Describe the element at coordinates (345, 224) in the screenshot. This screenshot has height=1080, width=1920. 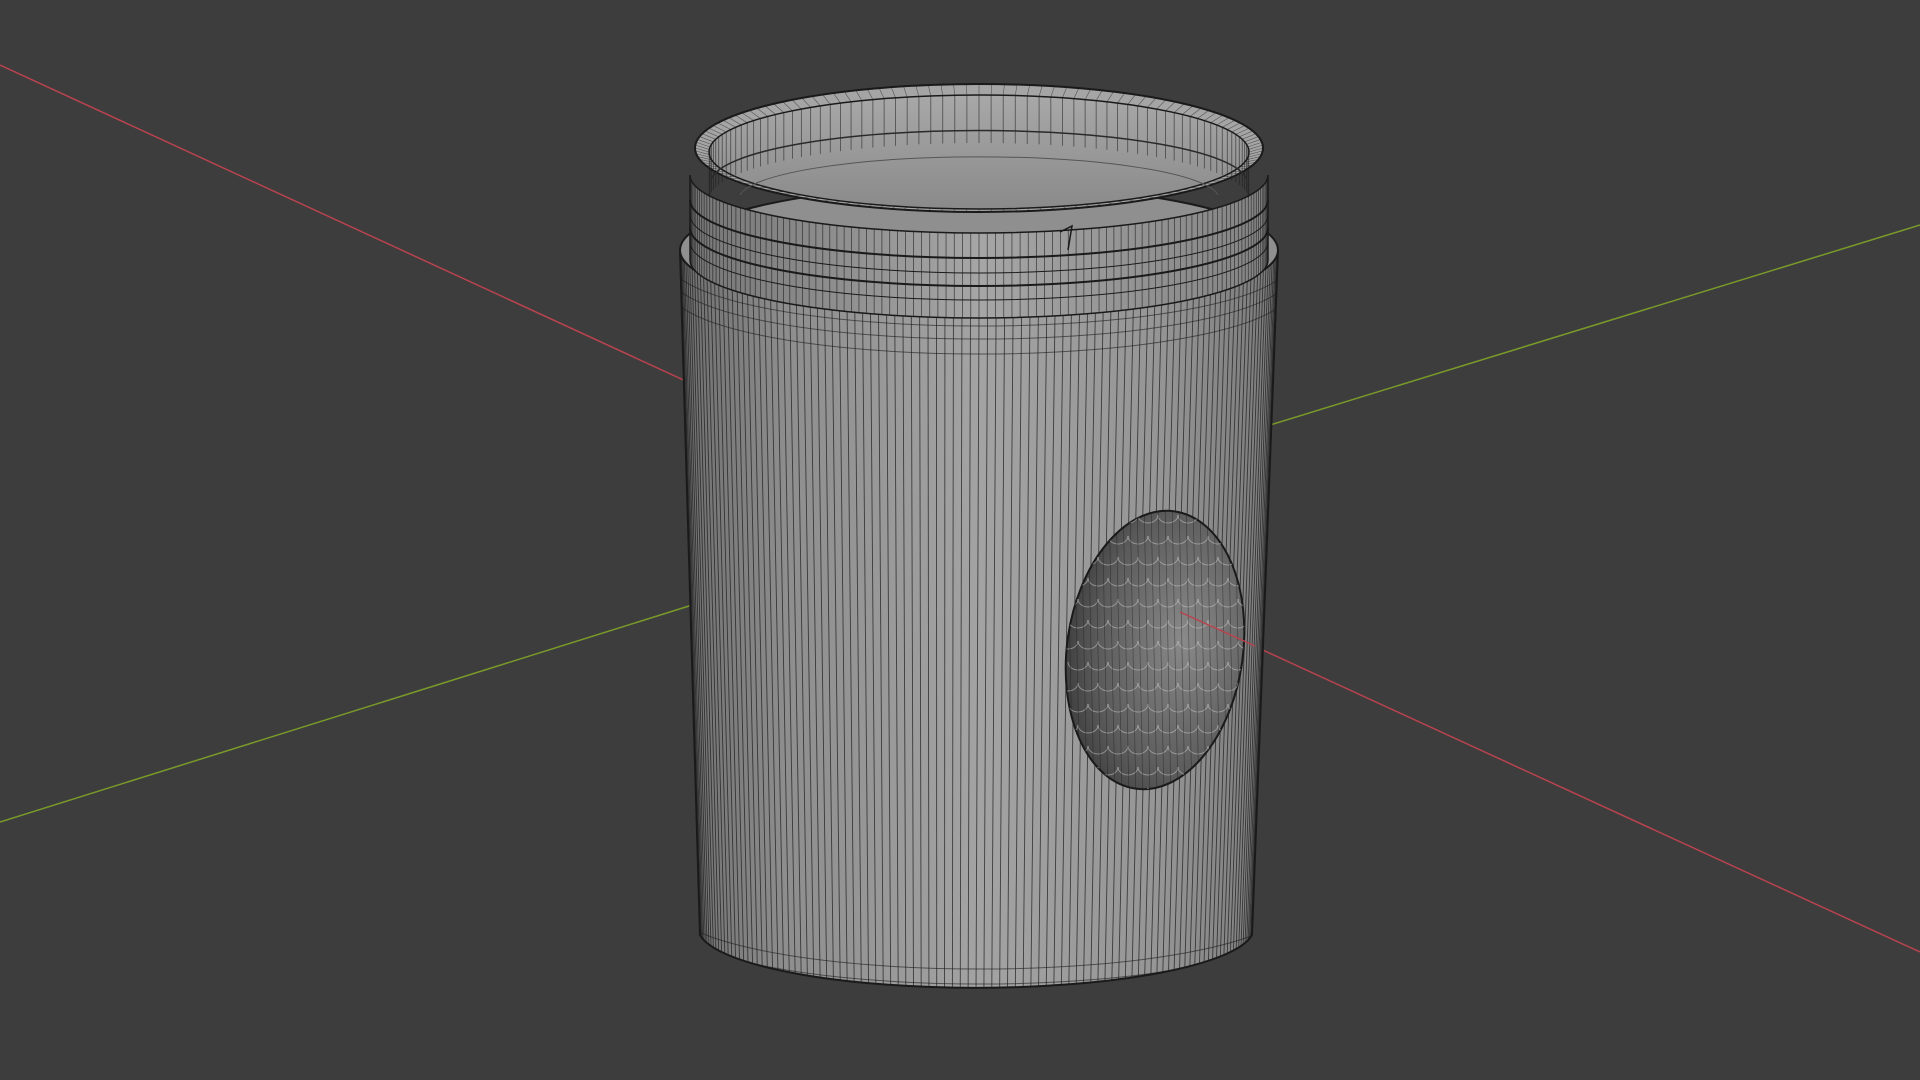
I see `x-axis-line` at that location.